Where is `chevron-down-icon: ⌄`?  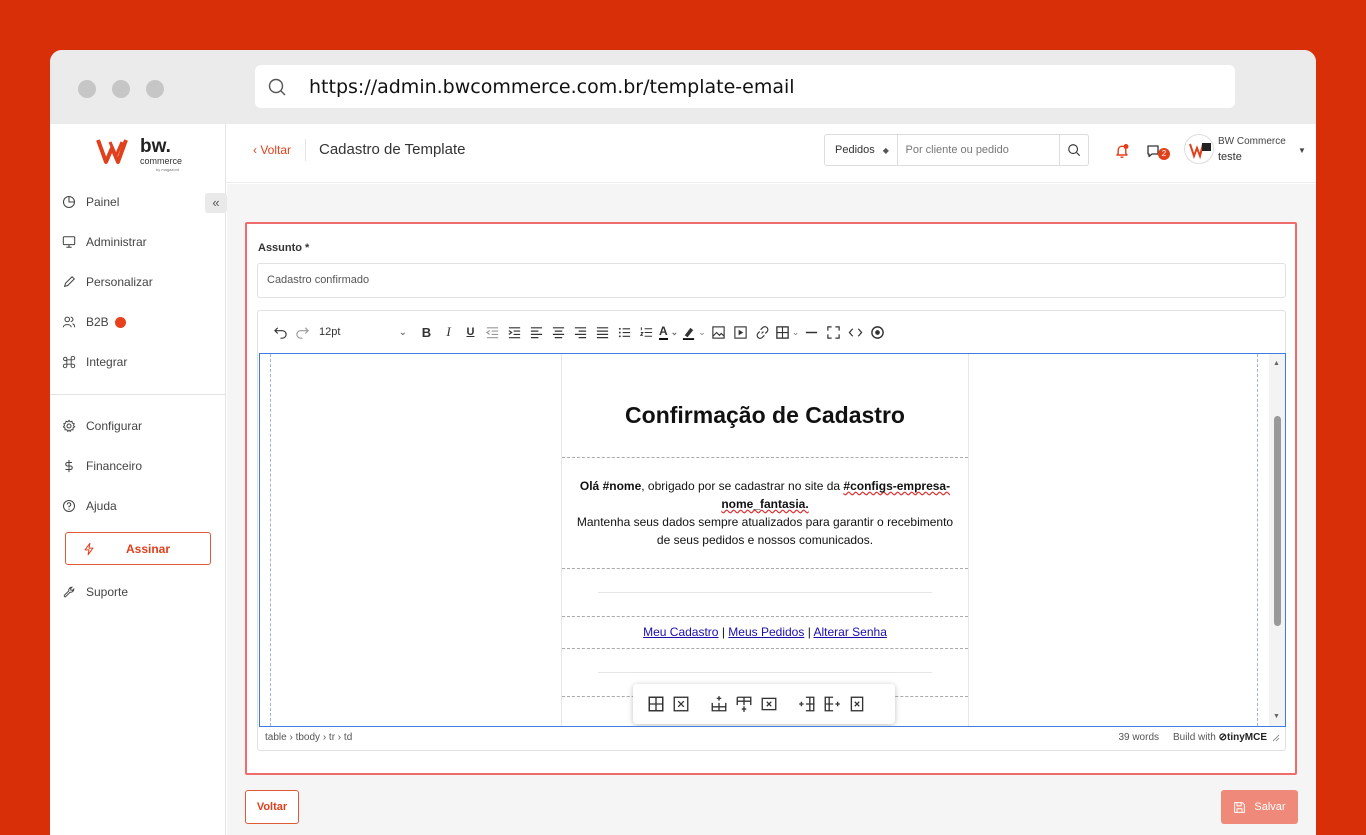
chevron-down-icon: ⌄ is located at coordinates (702, 331).